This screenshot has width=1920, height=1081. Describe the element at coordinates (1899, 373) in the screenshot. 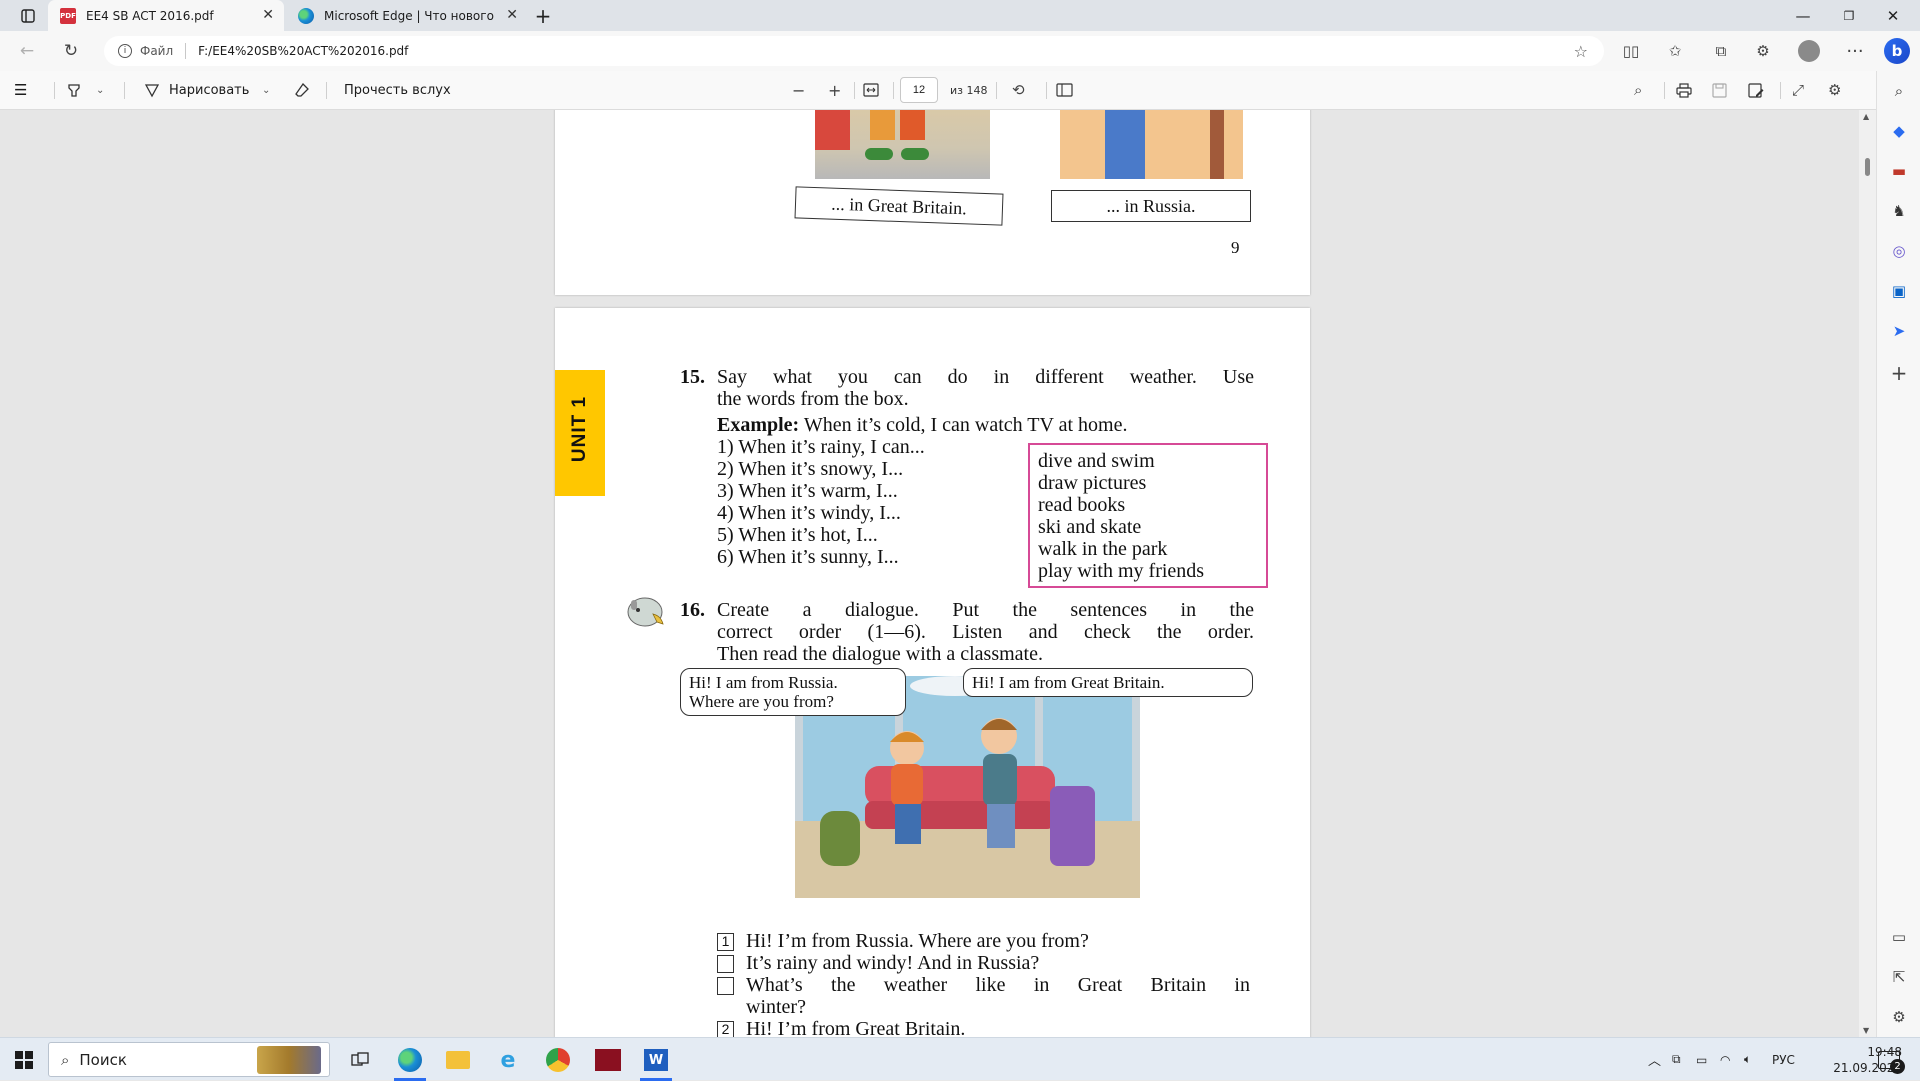

I see `add-sidebar-app-icon: +` at that location.